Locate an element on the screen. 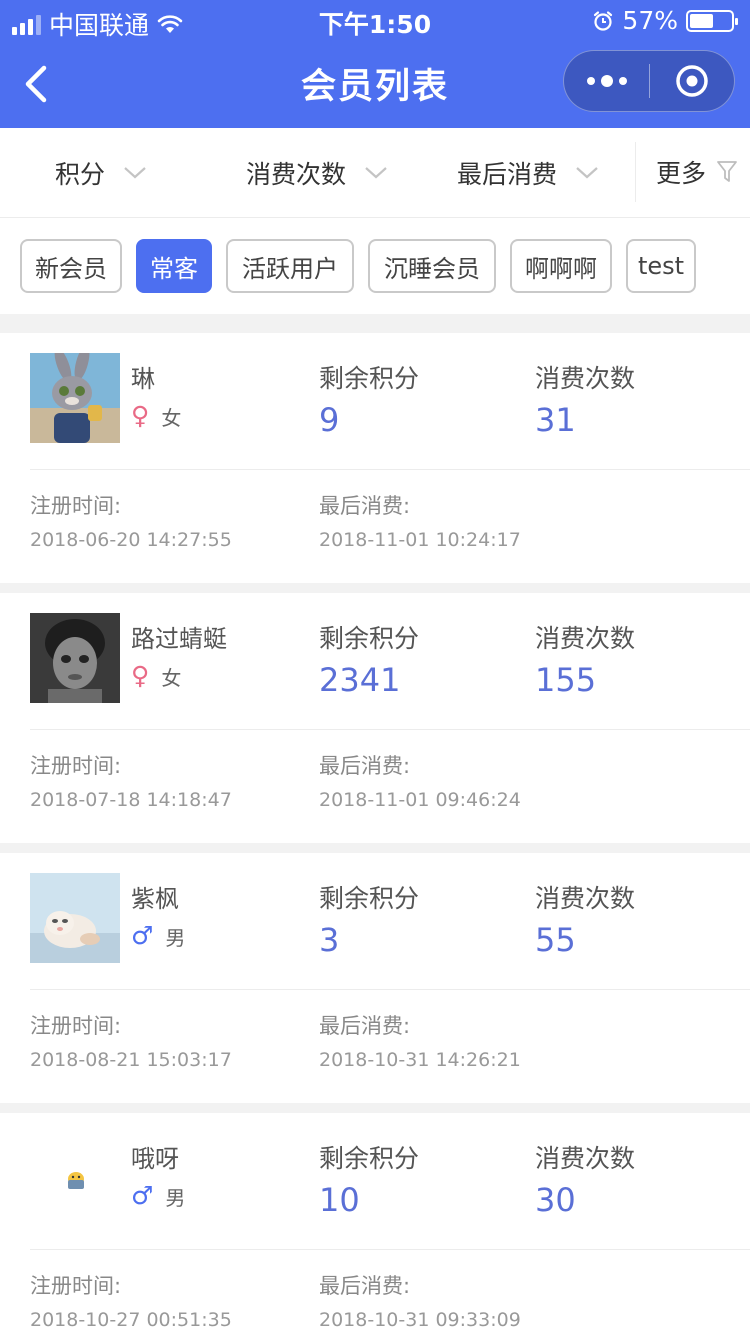 Image resolution: width=750 pixels, height=1334 pixels. battery-icon is located at coordinates (712, 20).